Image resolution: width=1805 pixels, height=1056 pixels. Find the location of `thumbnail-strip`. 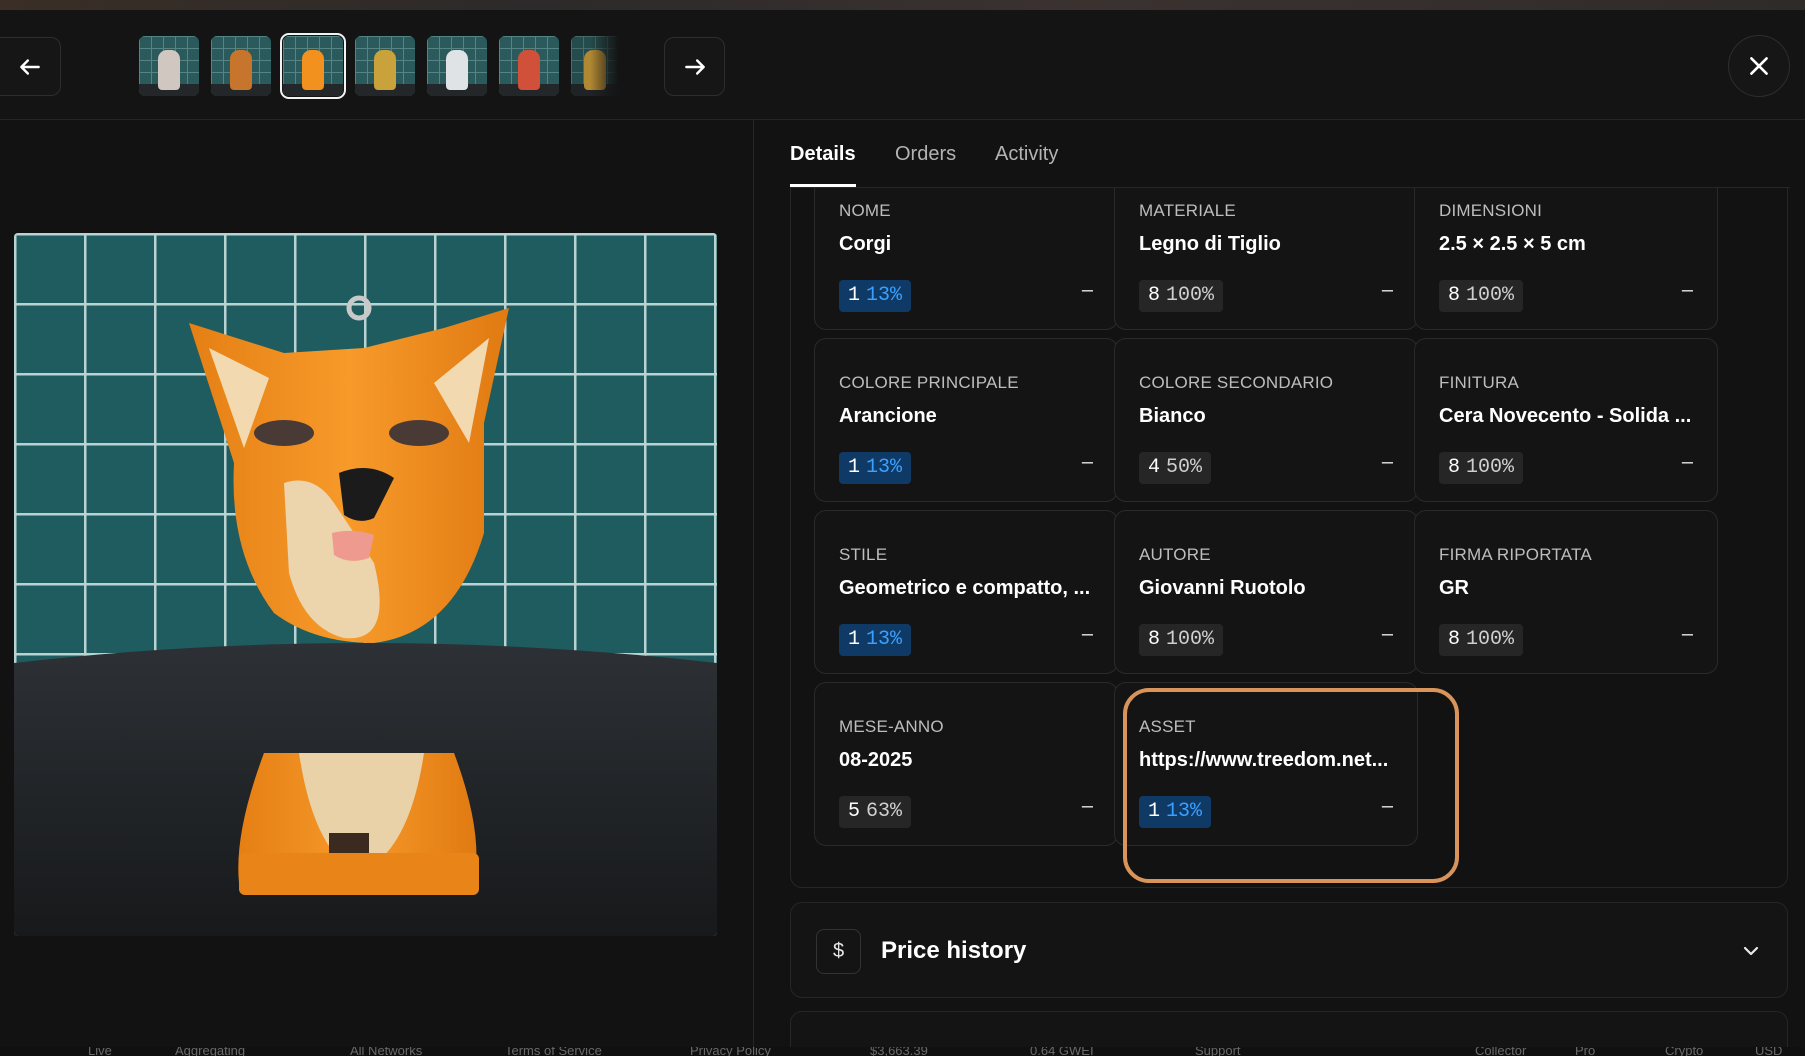

thumbnail-strip is located at coordinates (379, 66).